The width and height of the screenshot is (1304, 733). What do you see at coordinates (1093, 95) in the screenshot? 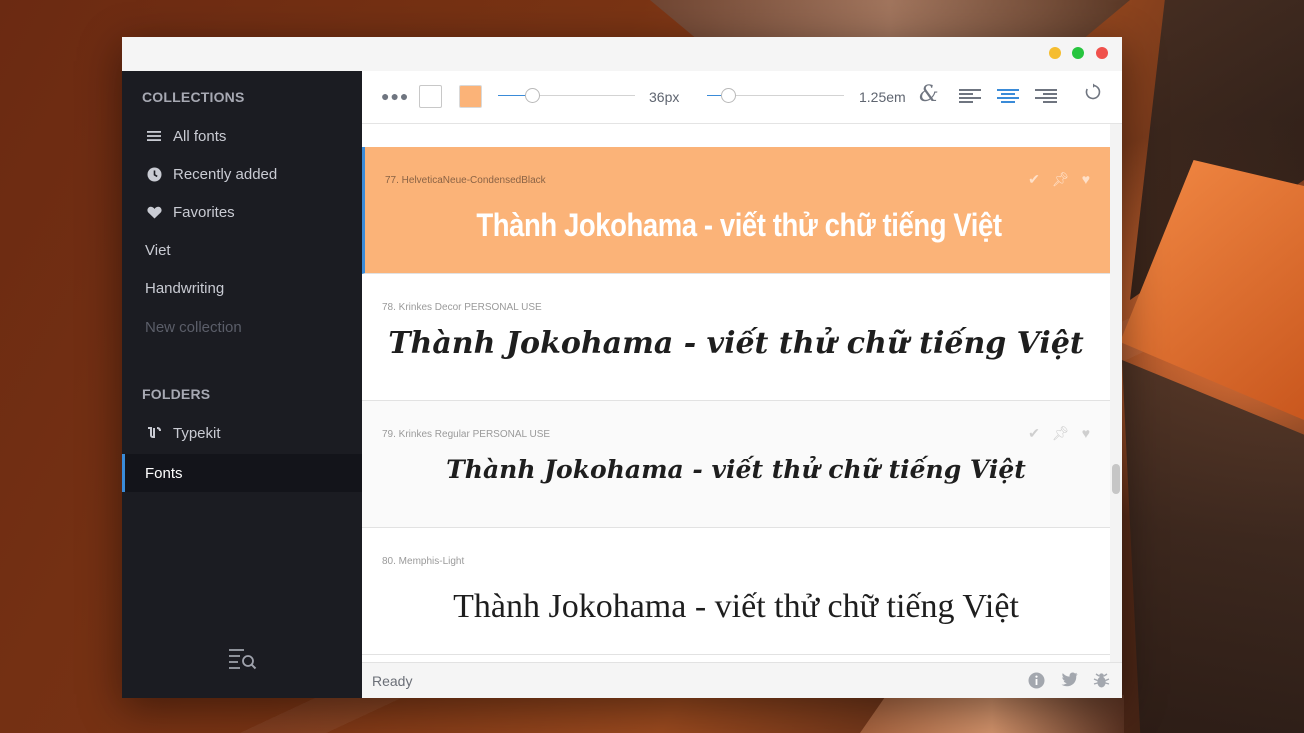
I see `reset-icon` at bounding box center [1093, 95].